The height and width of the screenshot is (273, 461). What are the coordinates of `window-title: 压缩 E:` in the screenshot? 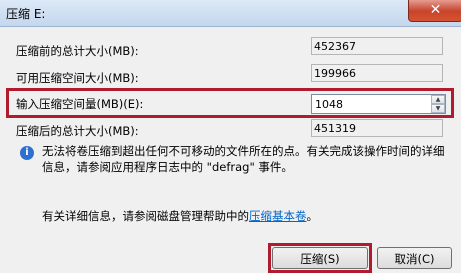 It's located at (26, 14).